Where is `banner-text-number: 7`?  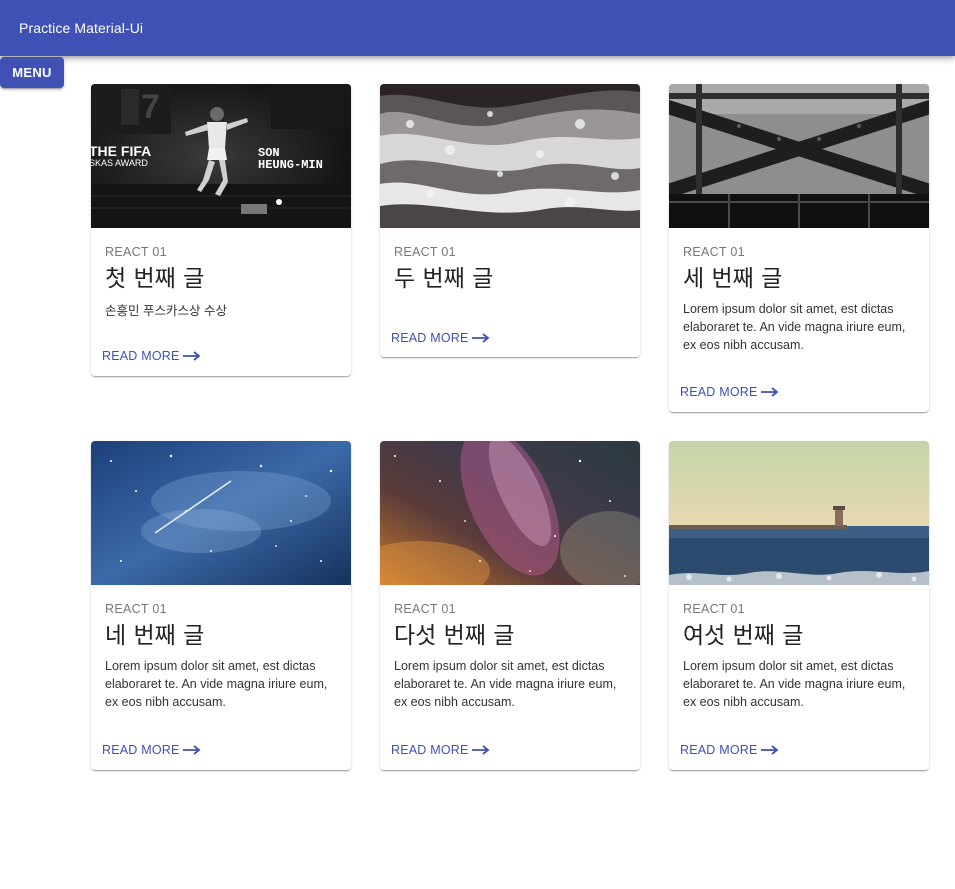
banner-text-number: 7 is located at coordinates (150, 107).